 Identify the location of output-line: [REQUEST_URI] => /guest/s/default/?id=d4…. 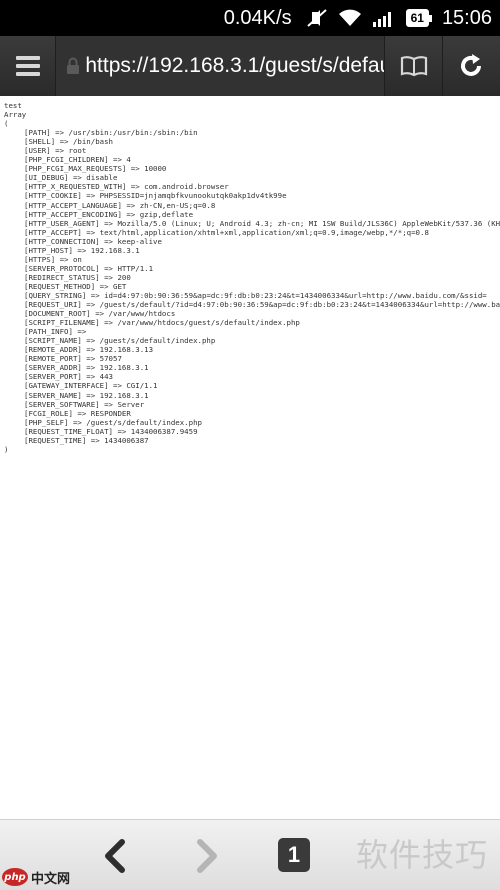
(262, 305).